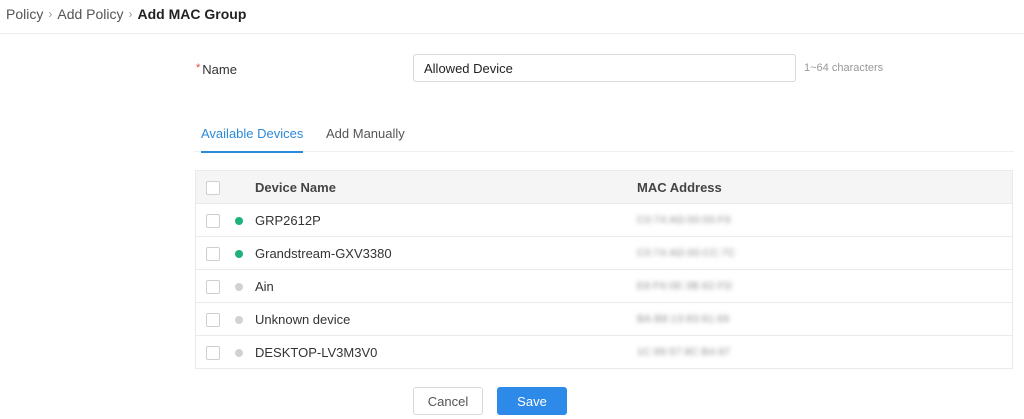 The width and height of the screenshot is (1024, 419). Describe the element at coordinates (323, 253) in the screenshot. I see `device-name: Grandstream-GXV3380` at that location.